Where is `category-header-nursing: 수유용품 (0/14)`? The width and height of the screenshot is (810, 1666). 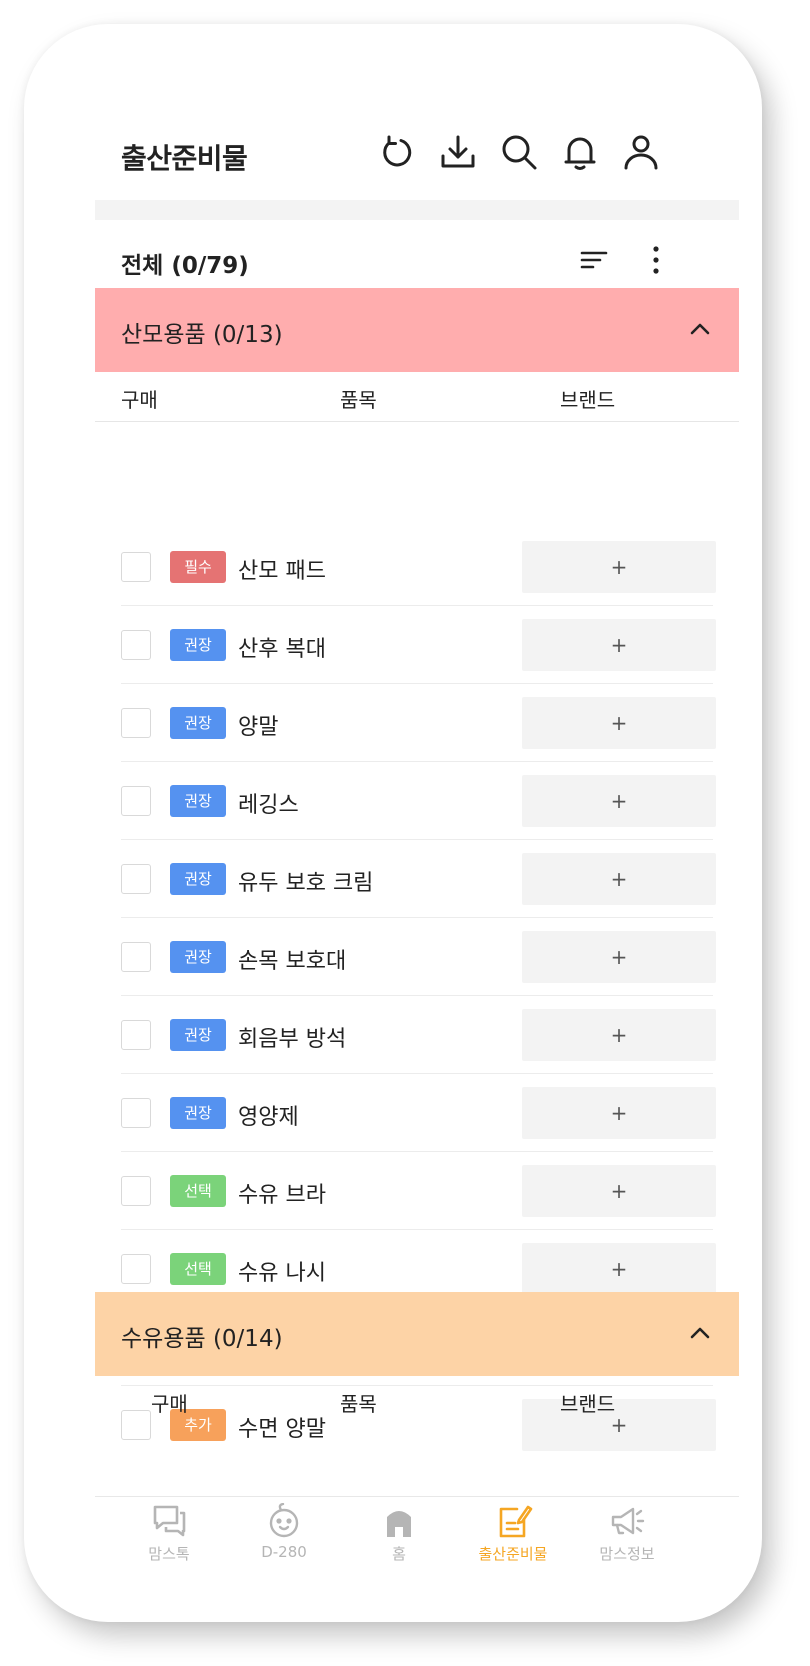 category-header-nursing: 수유용품 (0/14) is located at coordinates (417, 1334).